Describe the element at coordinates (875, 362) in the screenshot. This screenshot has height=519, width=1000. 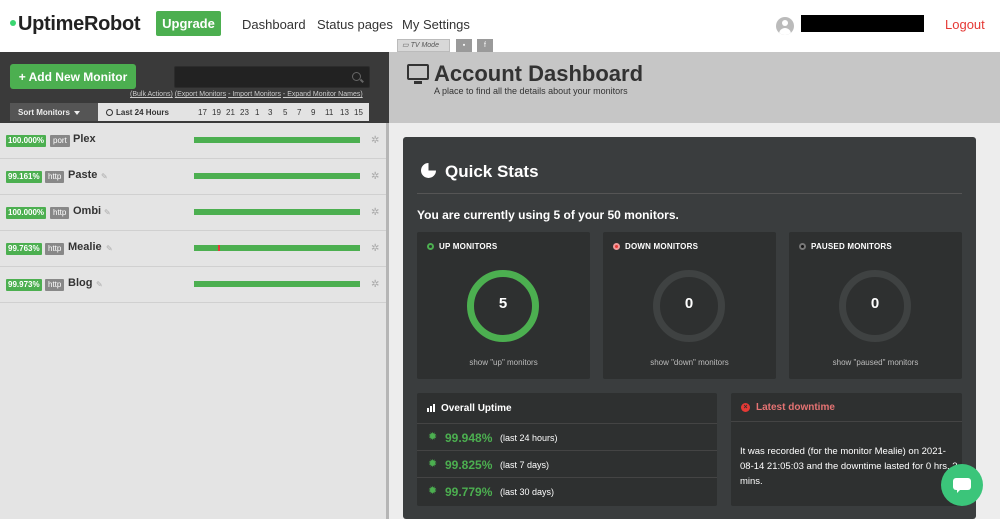
I see `show-paused-monitors-link: show "paused" monitors` at that location.